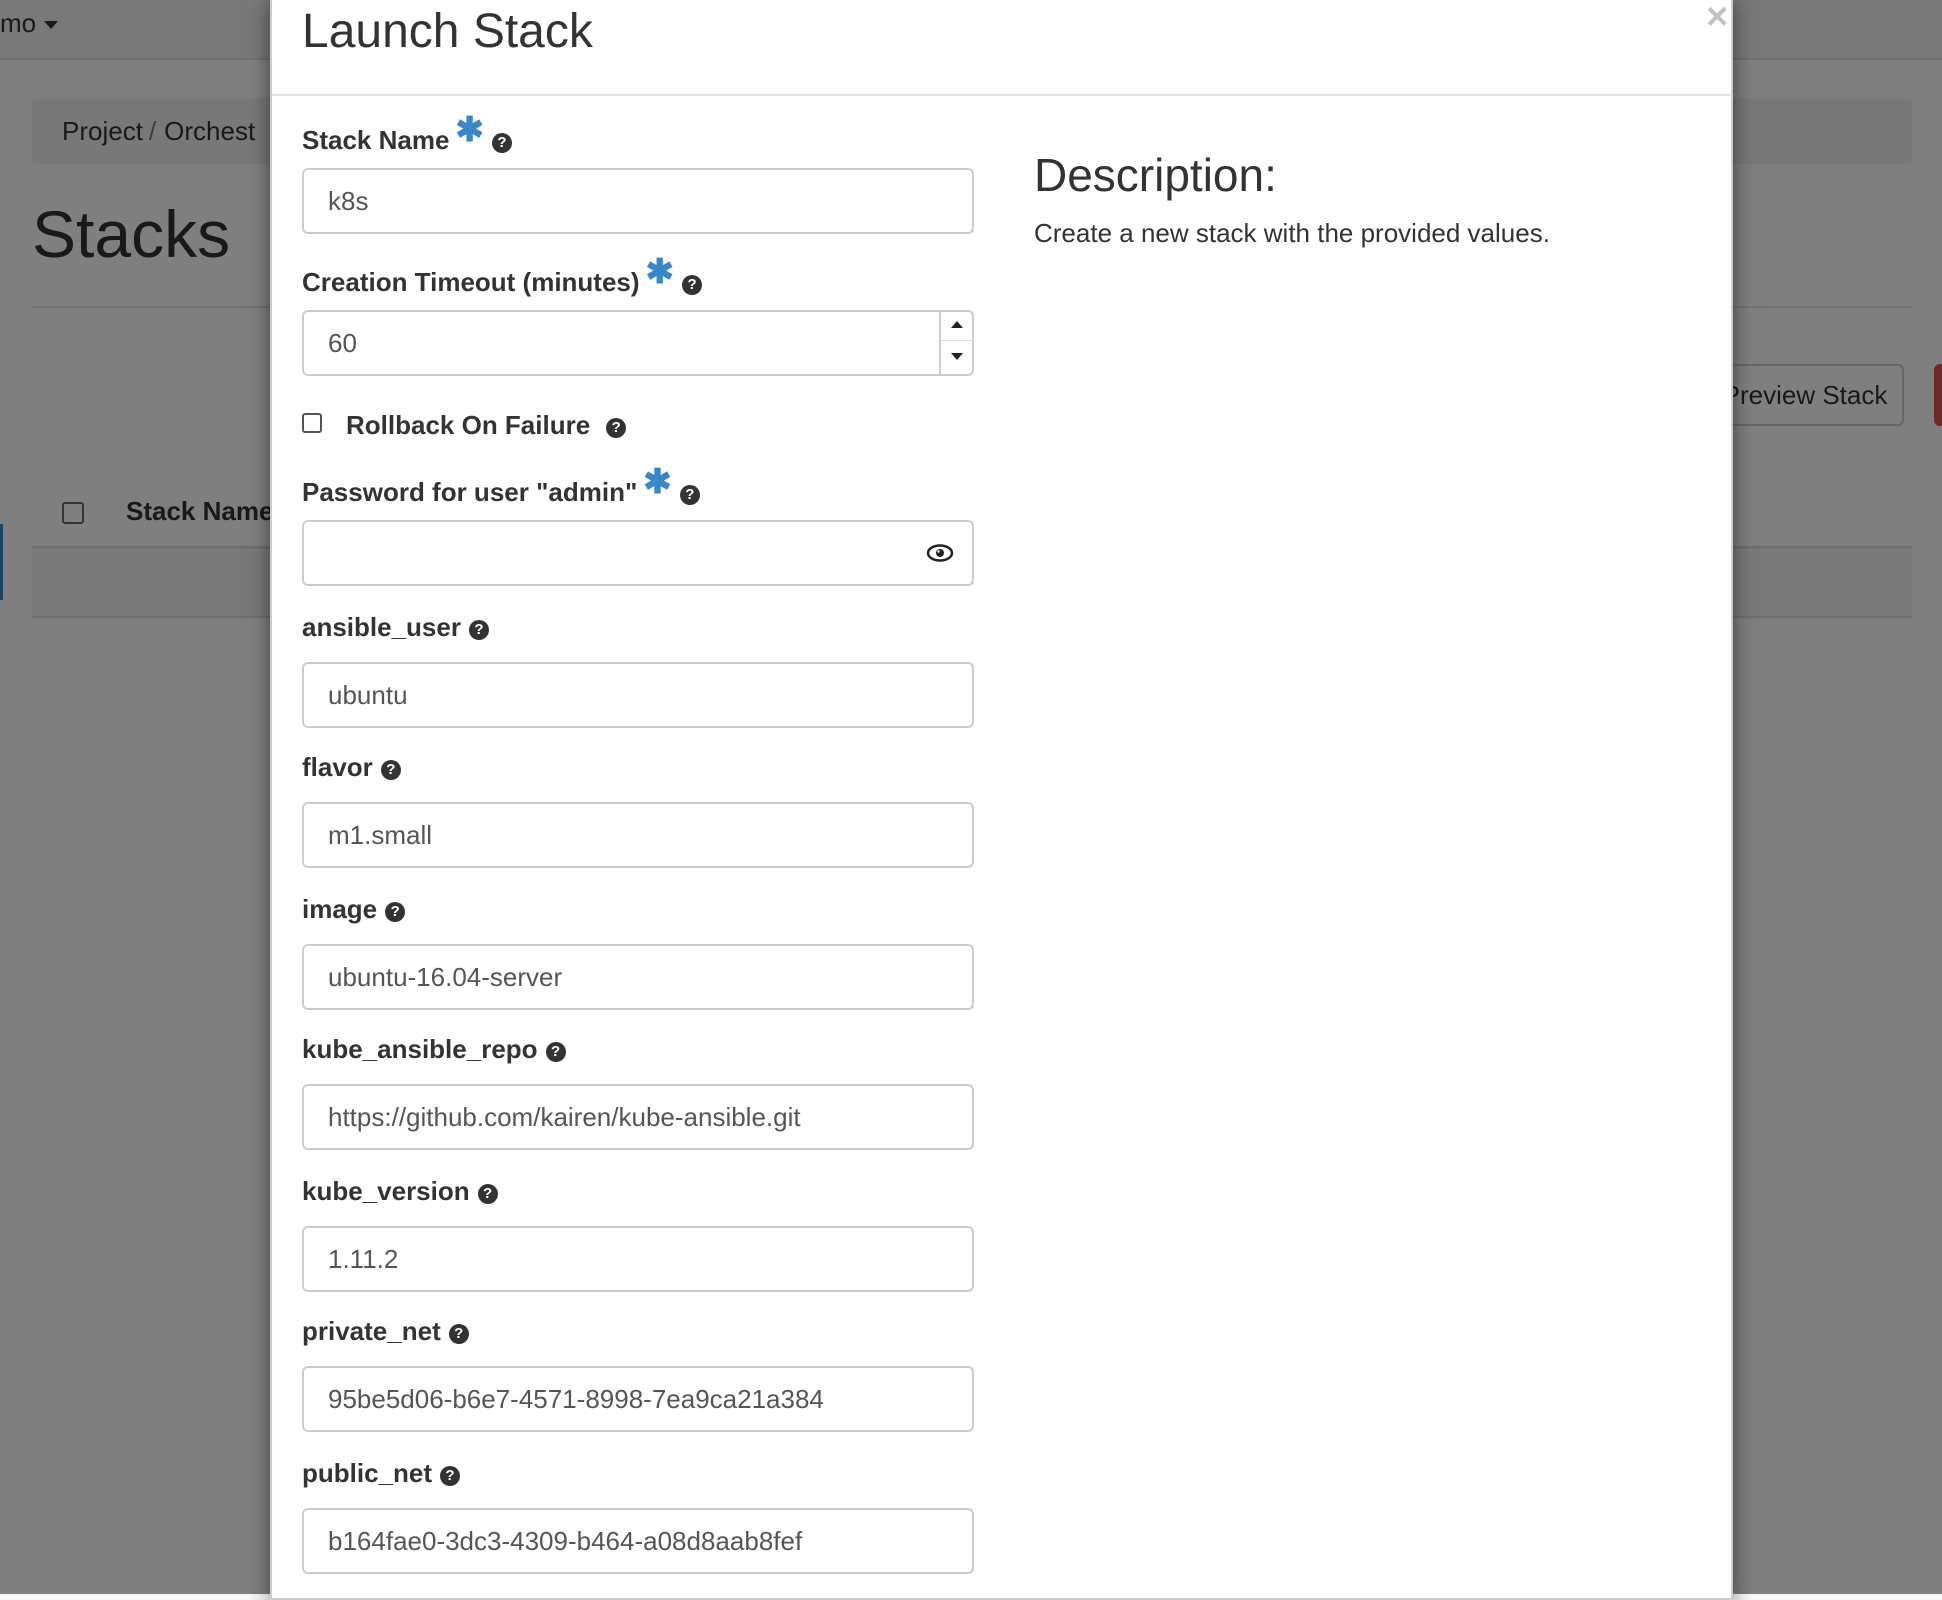  I want to click on stack-name-label: Stack Name ✱?, so click(407, 134).